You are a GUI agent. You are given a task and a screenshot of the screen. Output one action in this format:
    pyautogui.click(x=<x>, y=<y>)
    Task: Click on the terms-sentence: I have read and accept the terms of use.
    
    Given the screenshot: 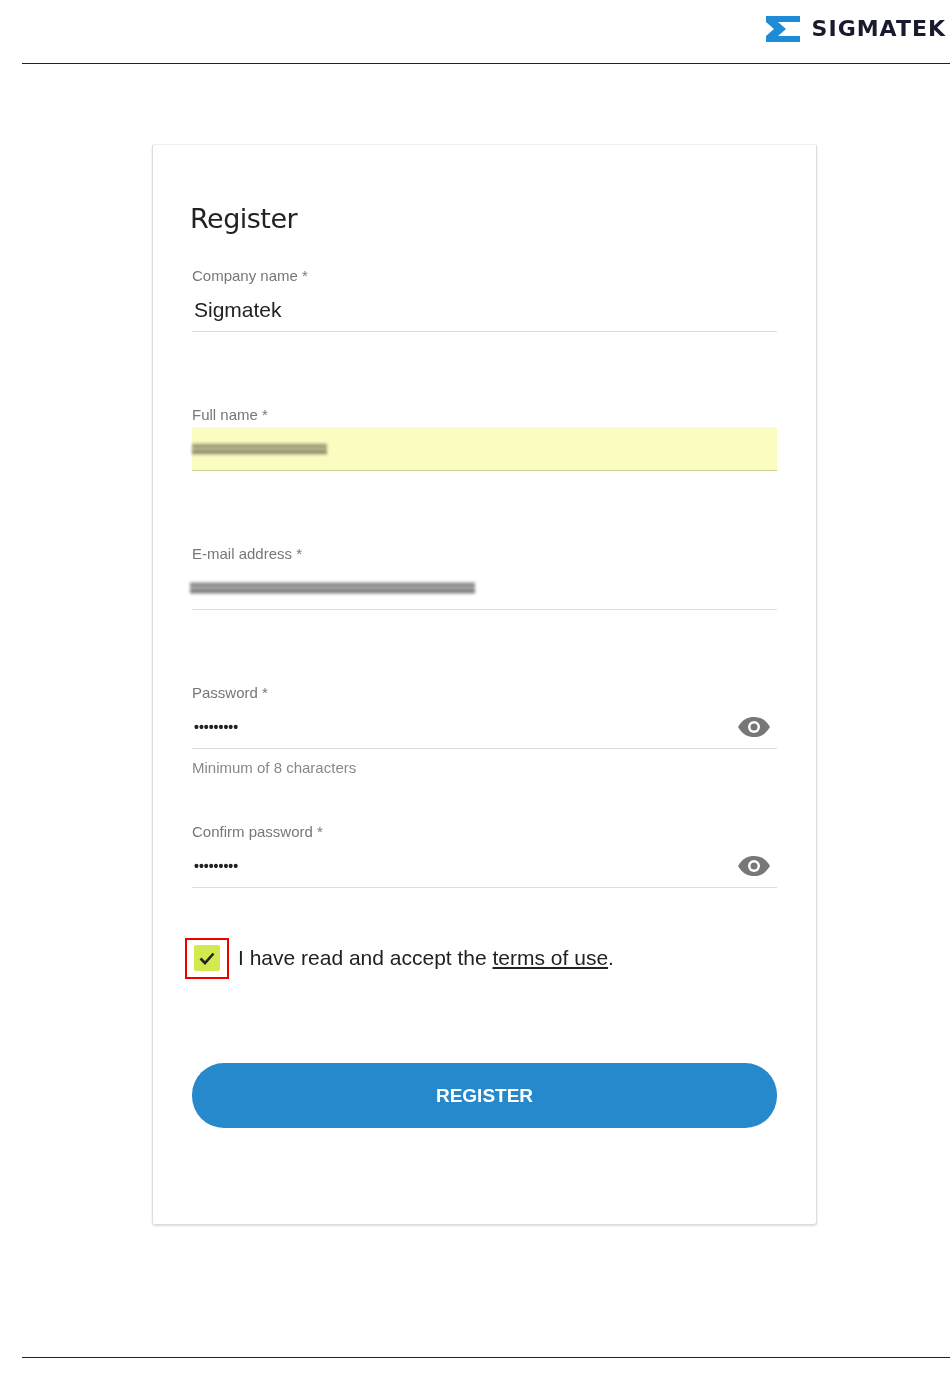 What is the action you would take?
    pyautogui.click(x=426, y=958)
    